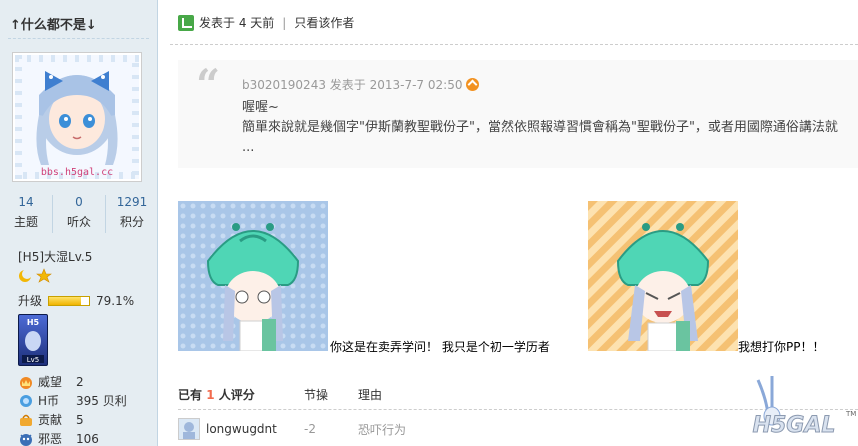  I want to click on crown-icon, so click(26, 382).